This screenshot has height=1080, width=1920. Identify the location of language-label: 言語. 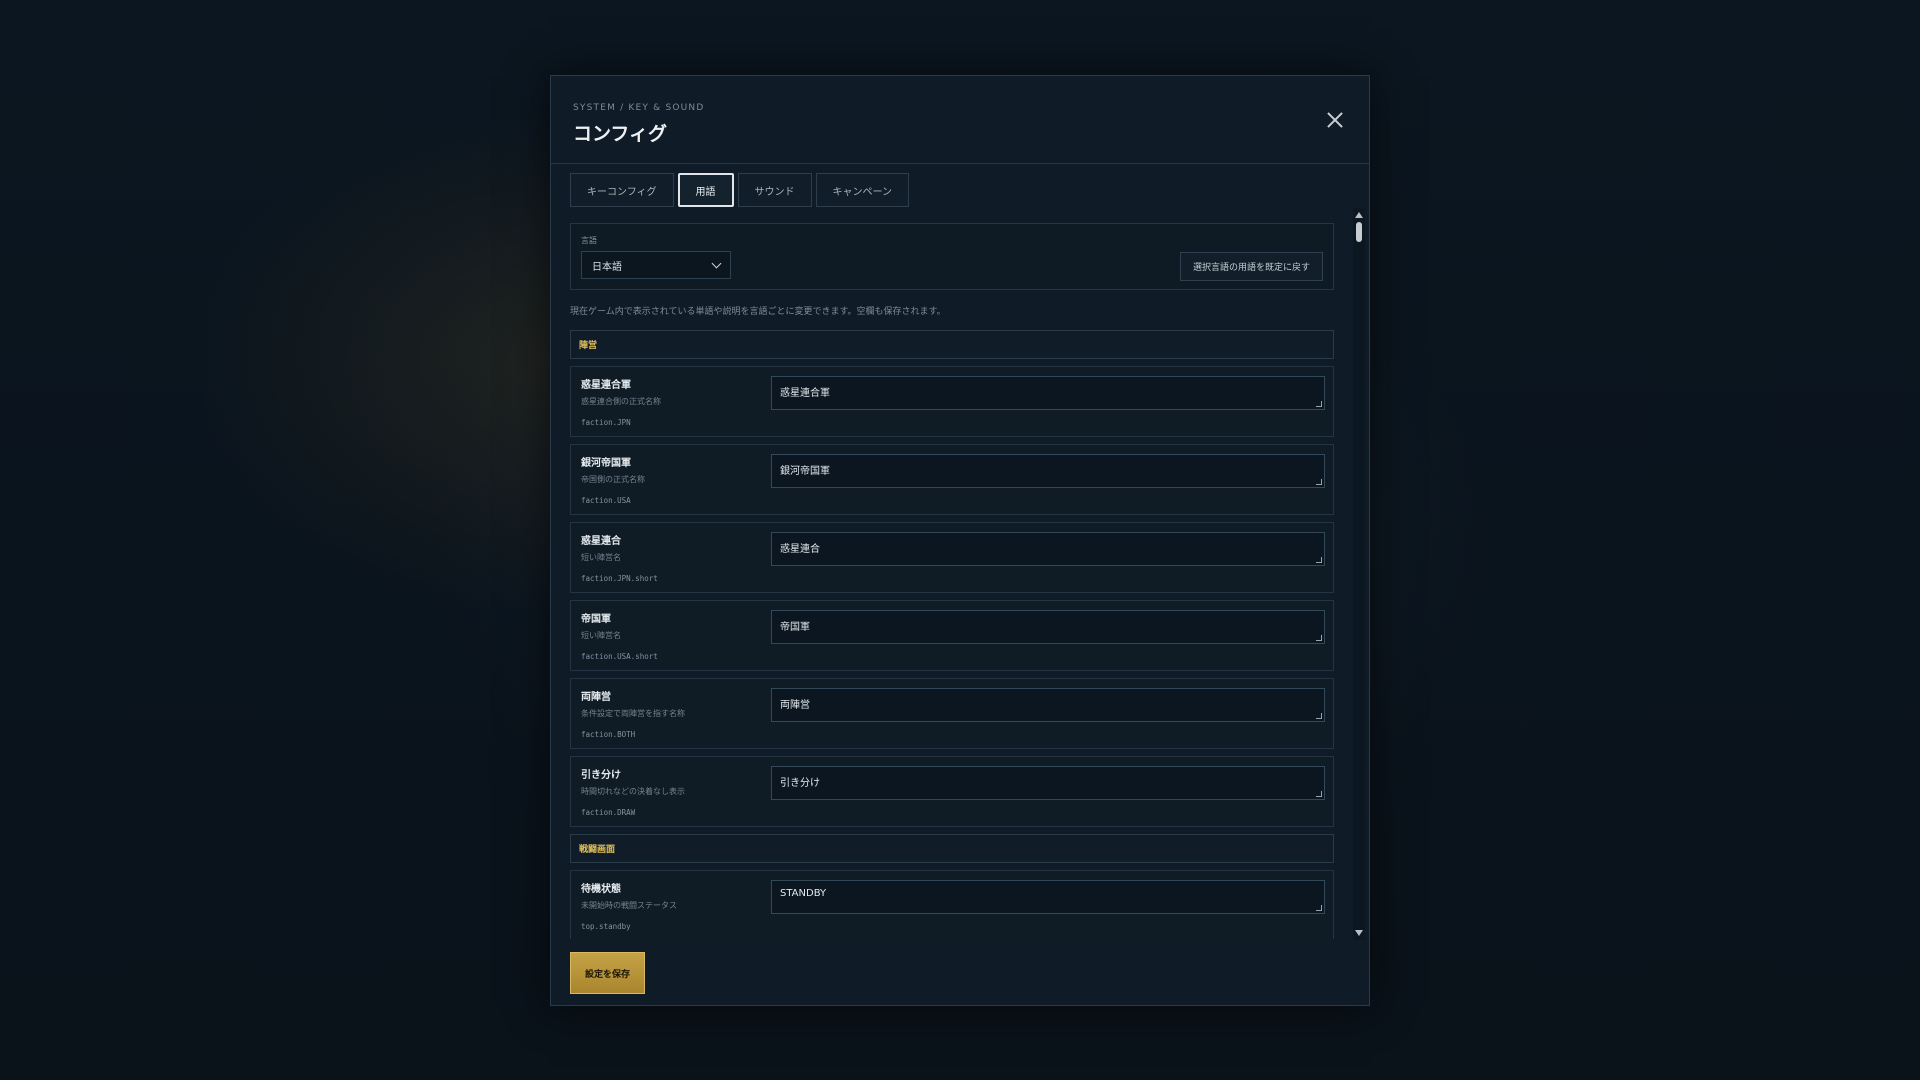
(589, 240).